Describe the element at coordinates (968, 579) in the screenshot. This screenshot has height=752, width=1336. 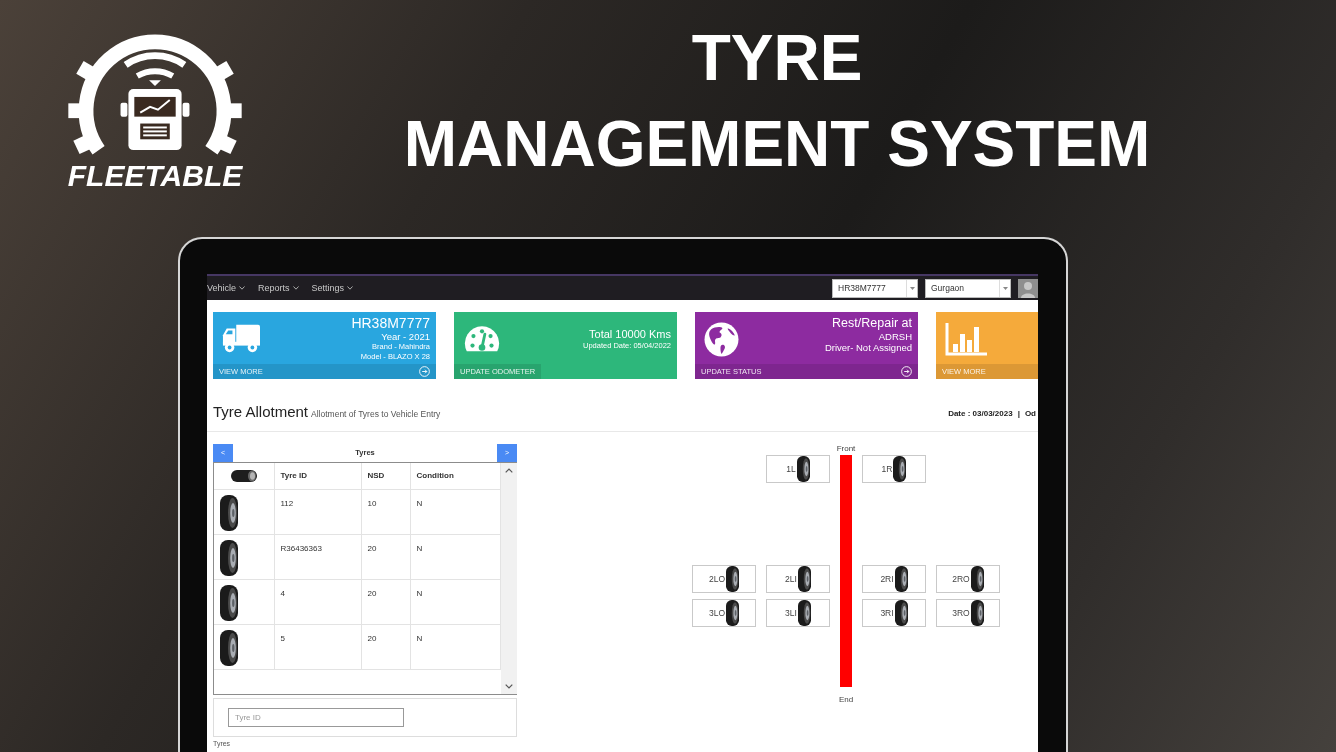
I see `tyre-slot: 2RO` at that location.